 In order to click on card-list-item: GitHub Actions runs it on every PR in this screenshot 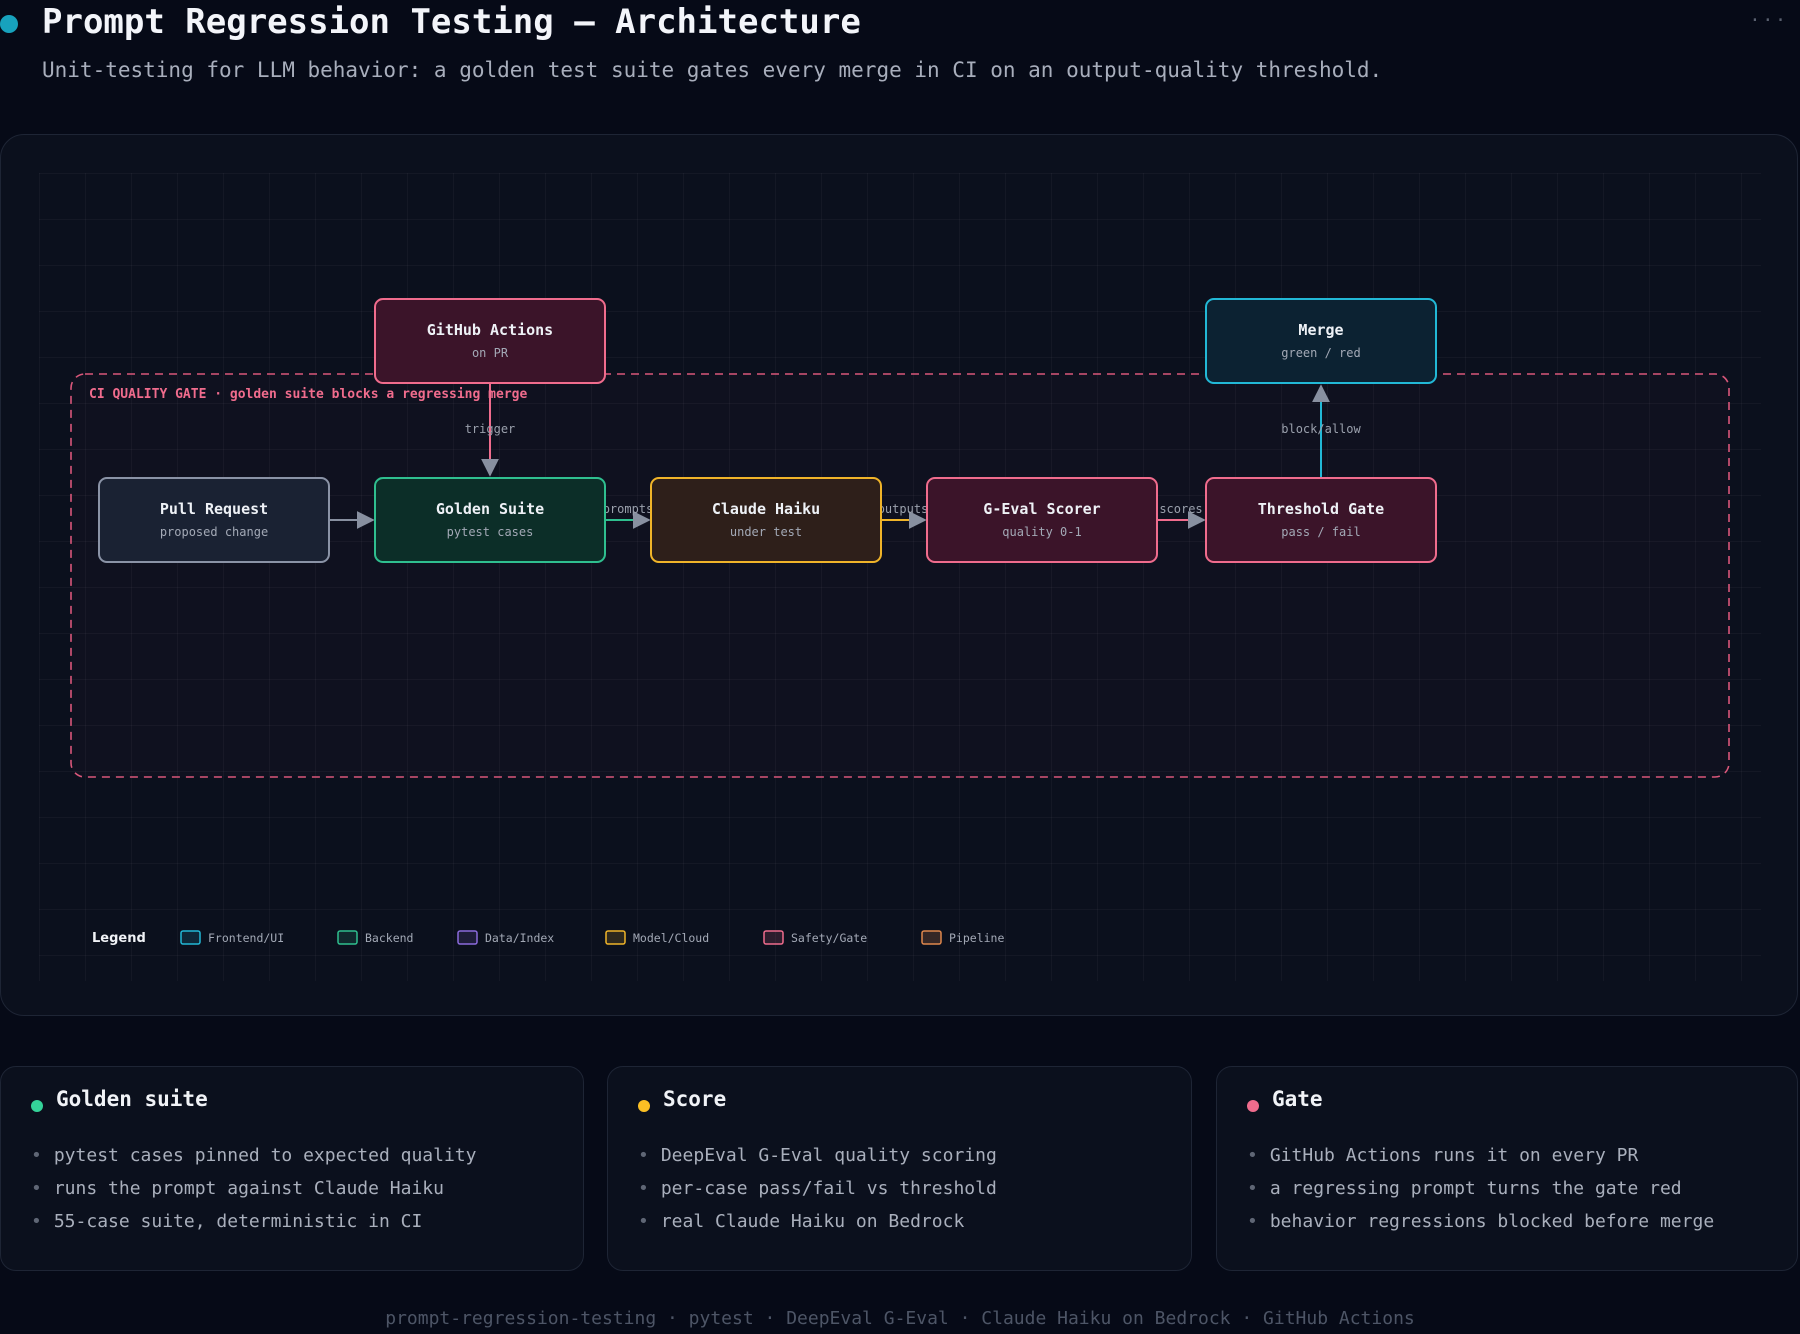, I will do `click(1480, 1155)`.